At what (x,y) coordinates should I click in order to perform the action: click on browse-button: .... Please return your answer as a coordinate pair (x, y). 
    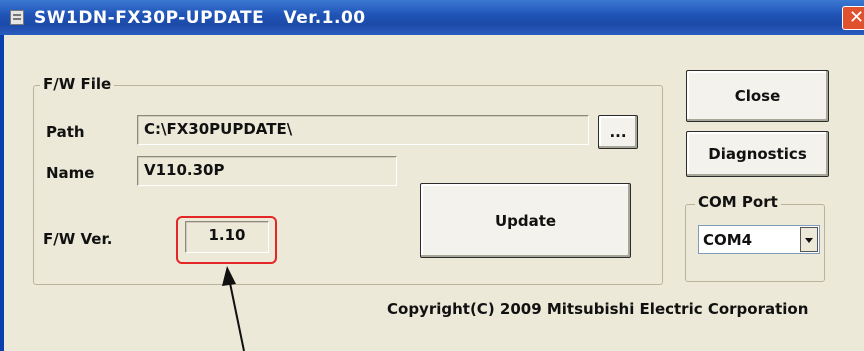
    Looking at the image, I should click on (618, 132).